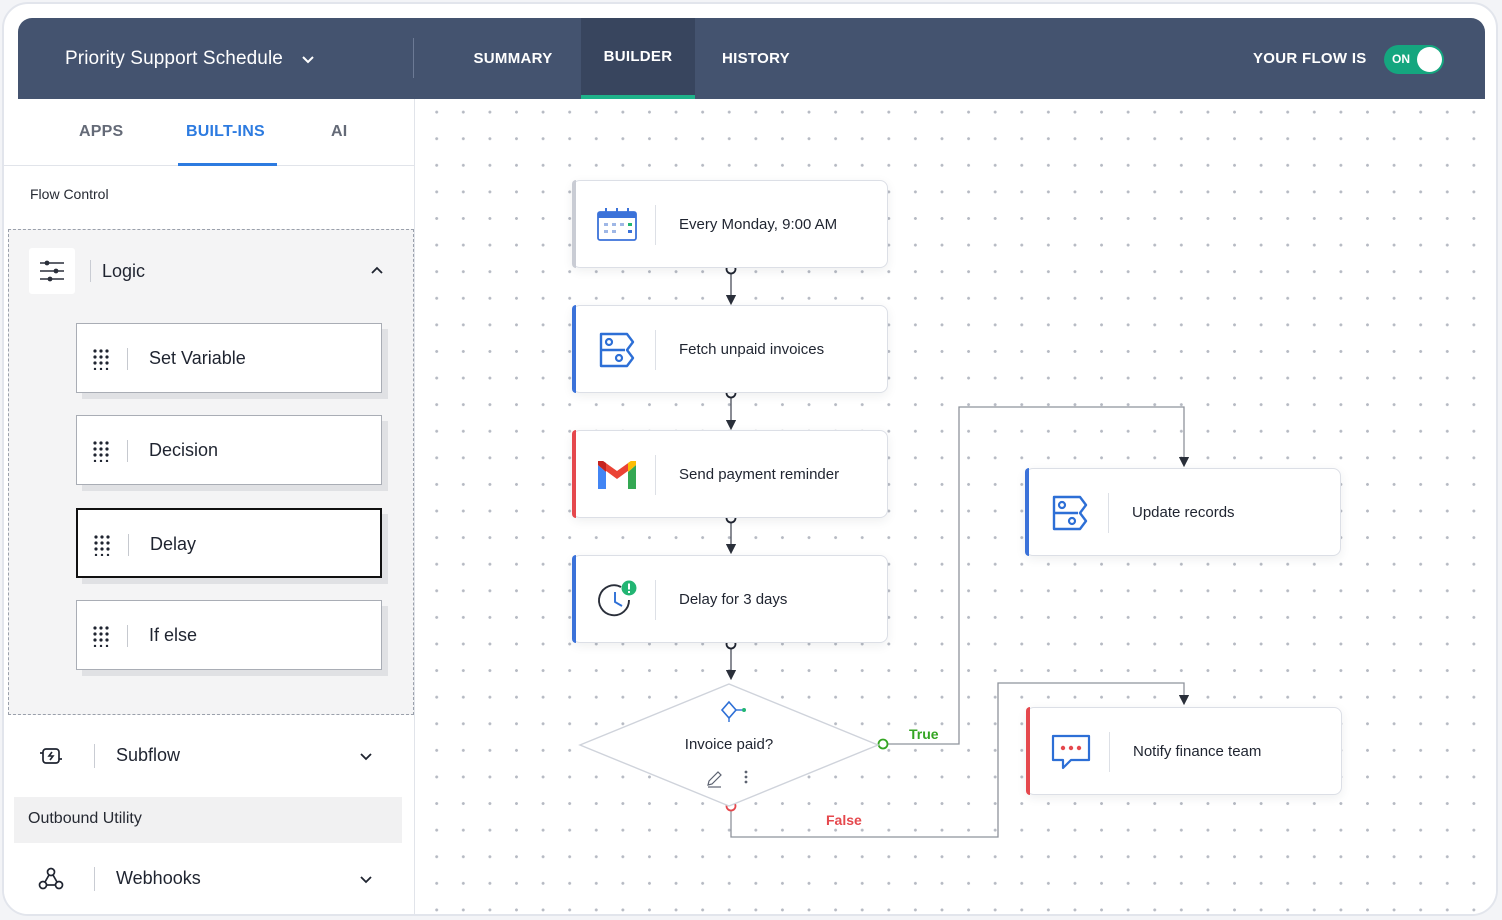 The height and width of the screenshot is (920, 1502). What do you see at coordinates (197, 358) in the screenshot?
I see `block-label: Set Variable` at bounding box center [197, 358].